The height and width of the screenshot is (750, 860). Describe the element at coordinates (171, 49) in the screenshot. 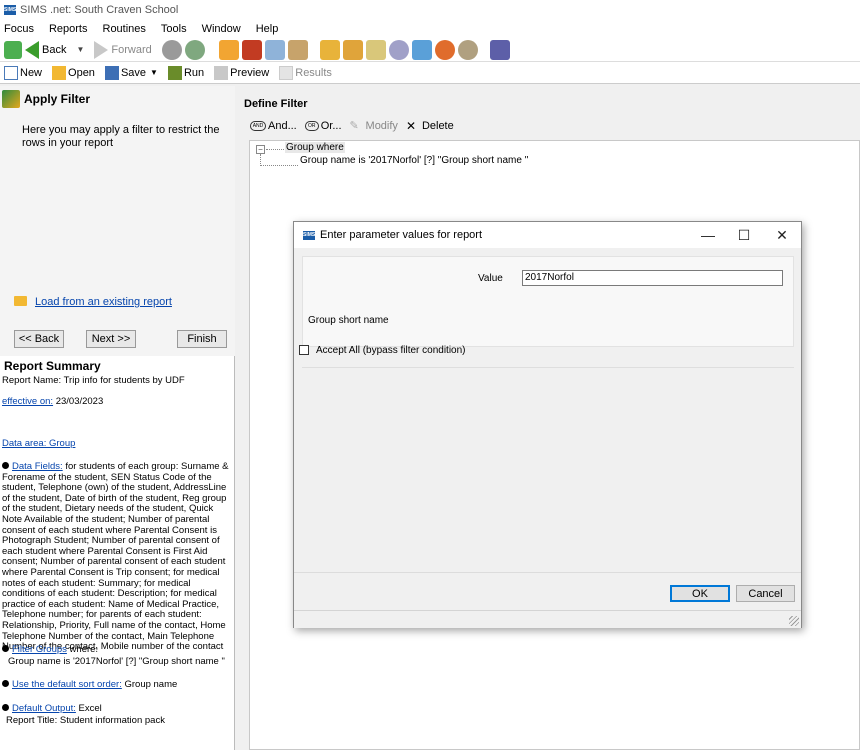

I see `people-icon` at that location.